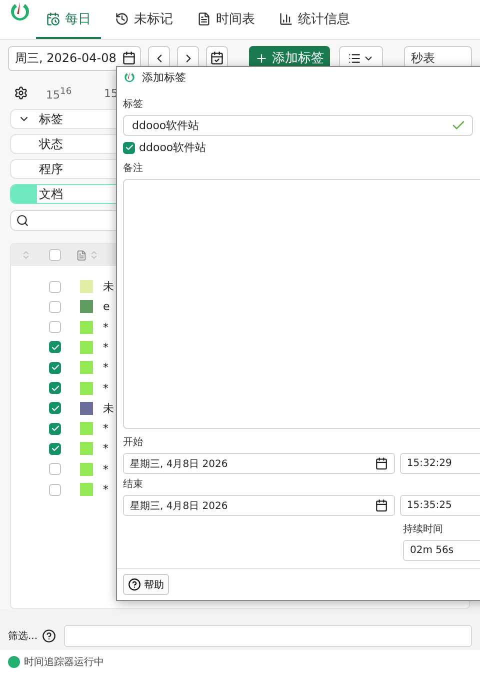 The image size is (480, 673). I want to click on filter-field, so click(268, 635).